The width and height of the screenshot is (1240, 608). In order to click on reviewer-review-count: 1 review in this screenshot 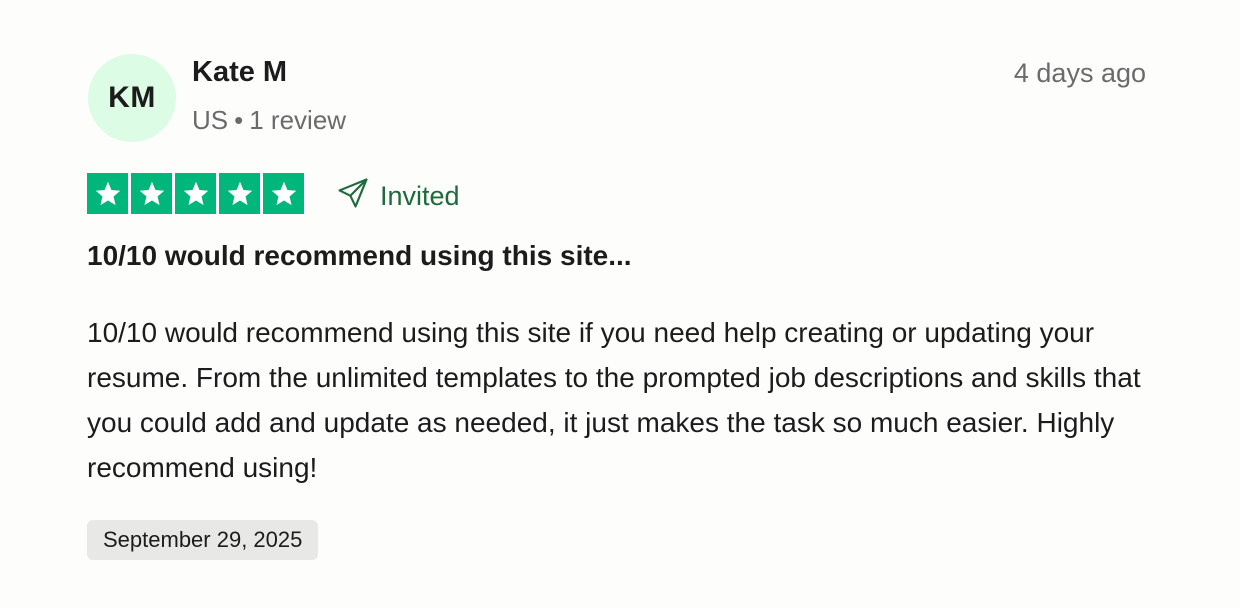, I will do `click(297, 120)`.